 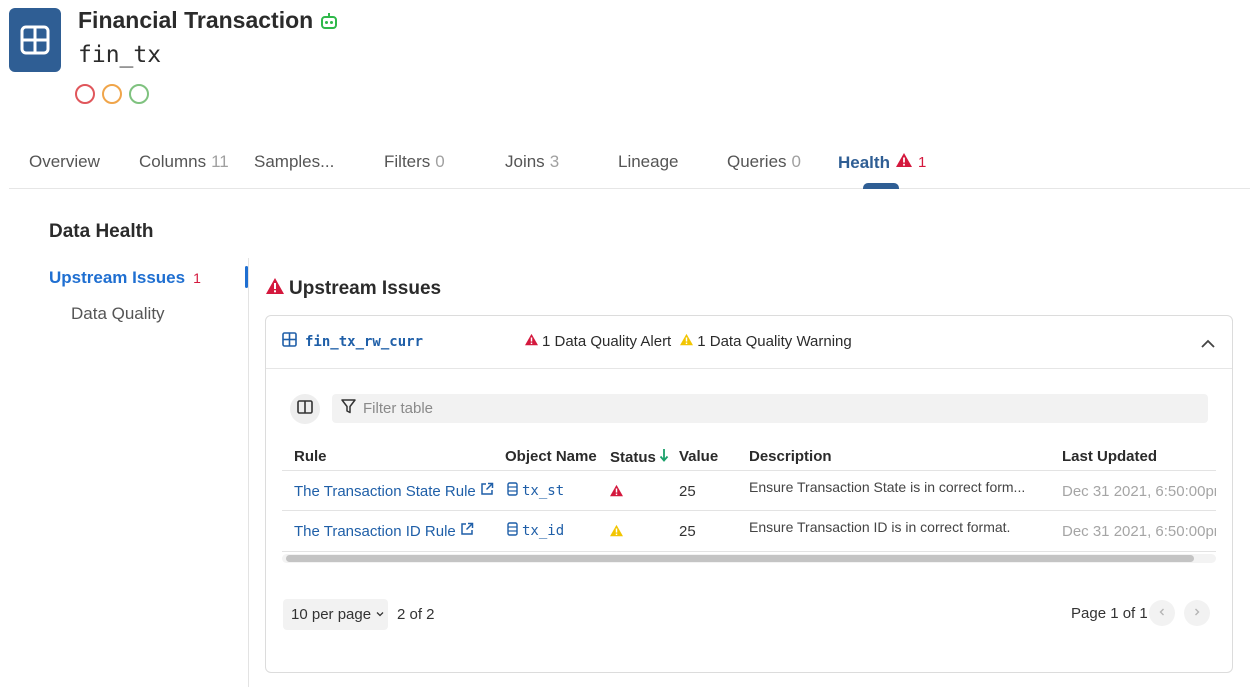 What do you see at coordinates (543, 531) in the screenshot?
I see `object-name: tx_id` at bounding box center [543, 531].